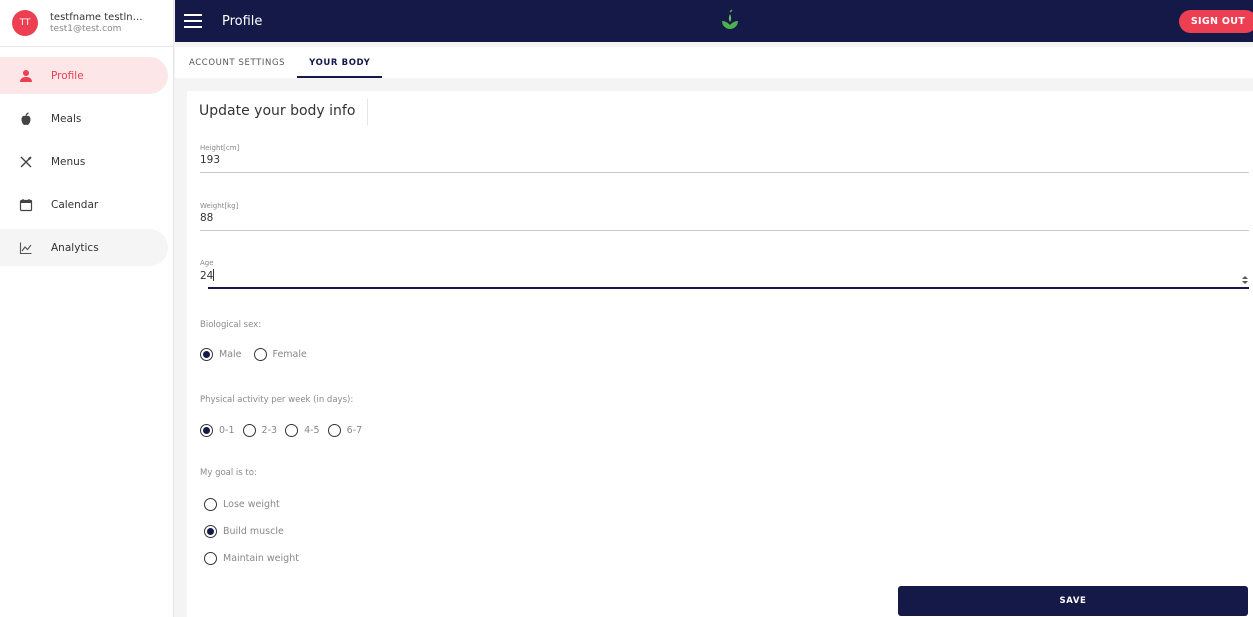 The height and width of the screenshot is (617, 1253). I want to click on sidebar-item-analytics: Analytics, so click(84, 247).